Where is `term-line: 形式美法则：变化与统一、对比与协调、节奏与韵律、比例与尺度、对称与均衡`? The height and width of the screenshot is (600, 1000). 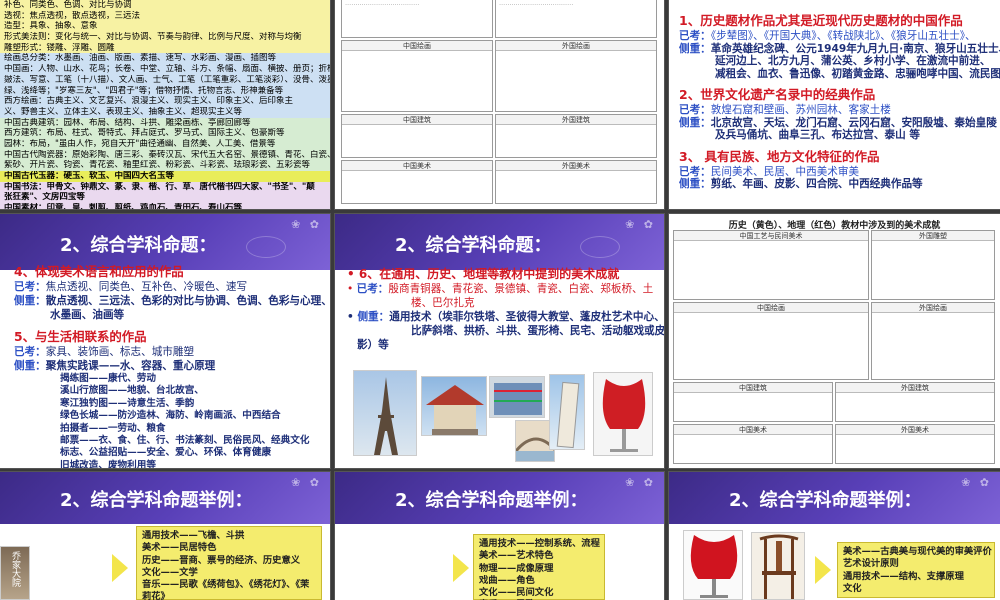
term-line: 形式美法则：变化与统一、对比与协调、节奏与韵律、比例与尺度、对称与均衡 is located at coordinates (165, 37).